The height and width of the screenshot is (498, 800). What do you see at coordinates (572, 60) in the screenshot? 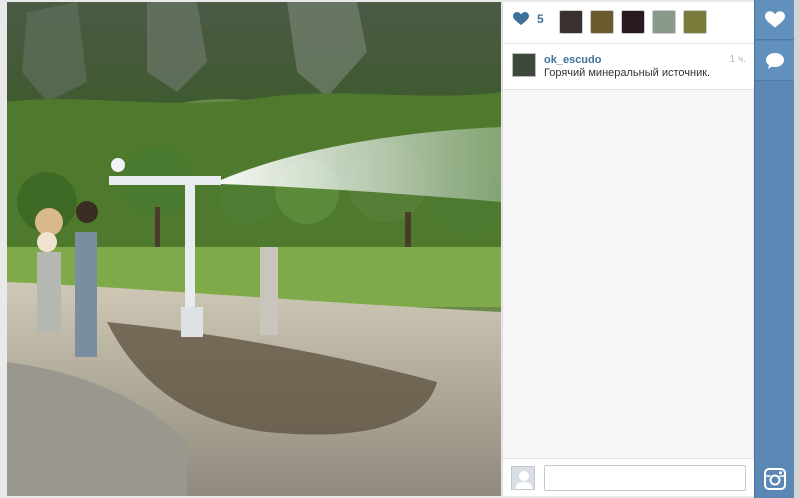
I see `username-link: ok_escudo` at bounding box center [572, 60].